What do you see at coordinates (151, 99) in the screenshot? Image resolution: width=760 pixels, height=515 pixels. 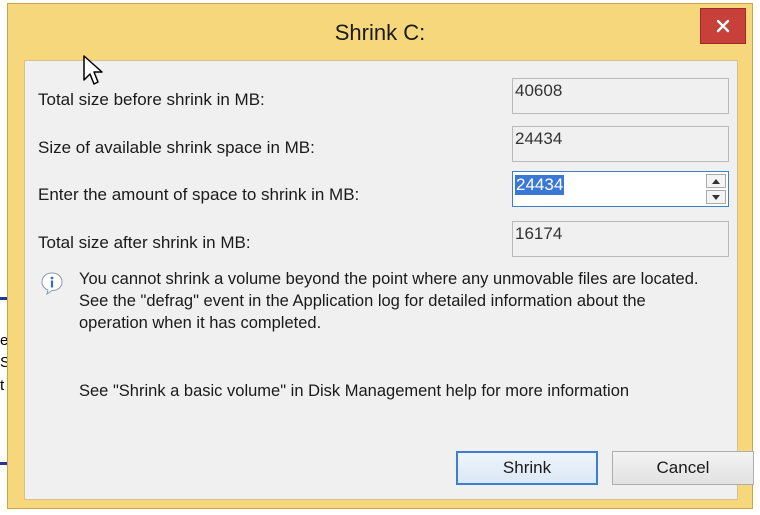 I see `size-before-label: Total size before shrink in MB:` at bounding box center [151, 99].